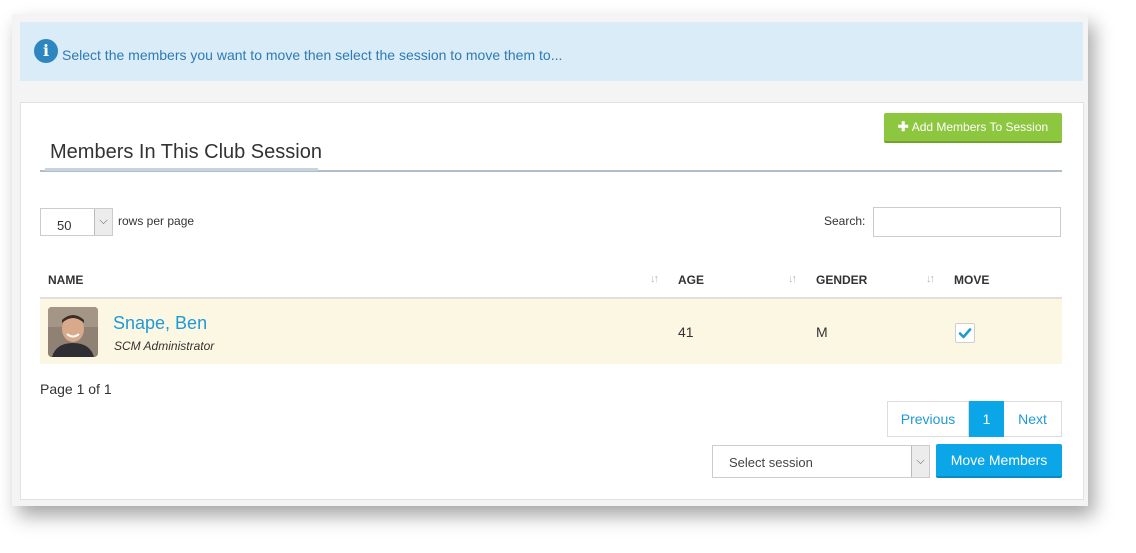 The height and width of the screenshot is (553, 1136). Describe the element at coordinates (928, 419) in the screenshot. I see `previous-page-button: Previous` at that location.